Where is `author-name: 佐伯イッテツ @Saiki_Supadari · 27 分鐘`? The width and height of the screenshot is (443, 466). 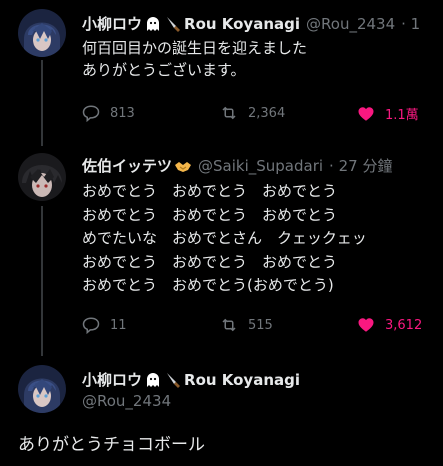
author-name: 佐伯イッテツ @Saiki_Supadari · 27 分鐘 is located at coordinates (237, 165).